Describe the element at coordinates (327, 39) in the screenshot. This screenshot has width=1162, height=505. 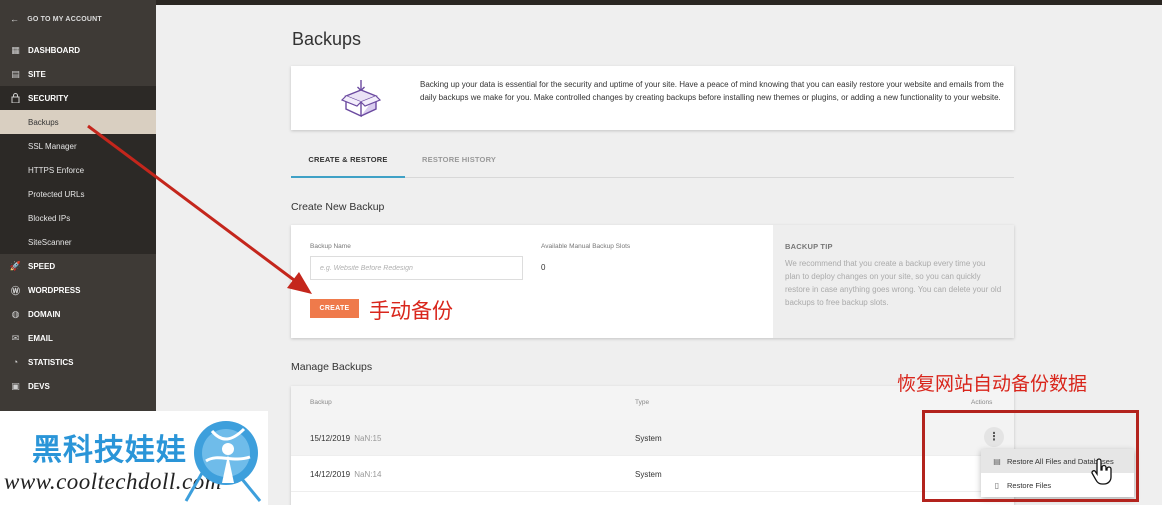
I see `page-title: Backups` at that location.